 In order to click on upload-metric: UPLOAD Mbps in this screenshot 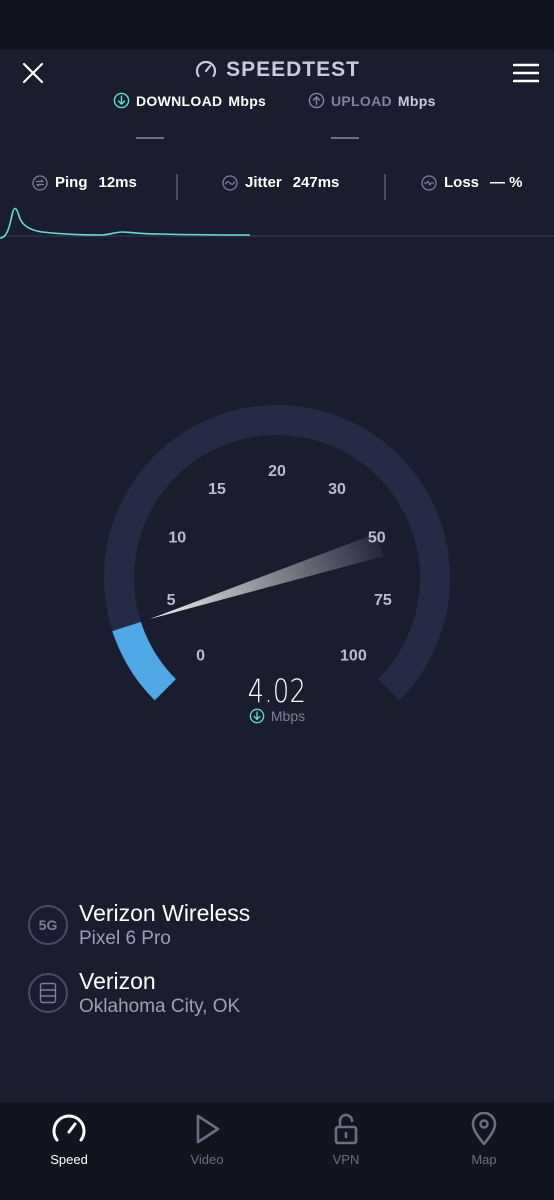, I will do `click(372, 100)`.